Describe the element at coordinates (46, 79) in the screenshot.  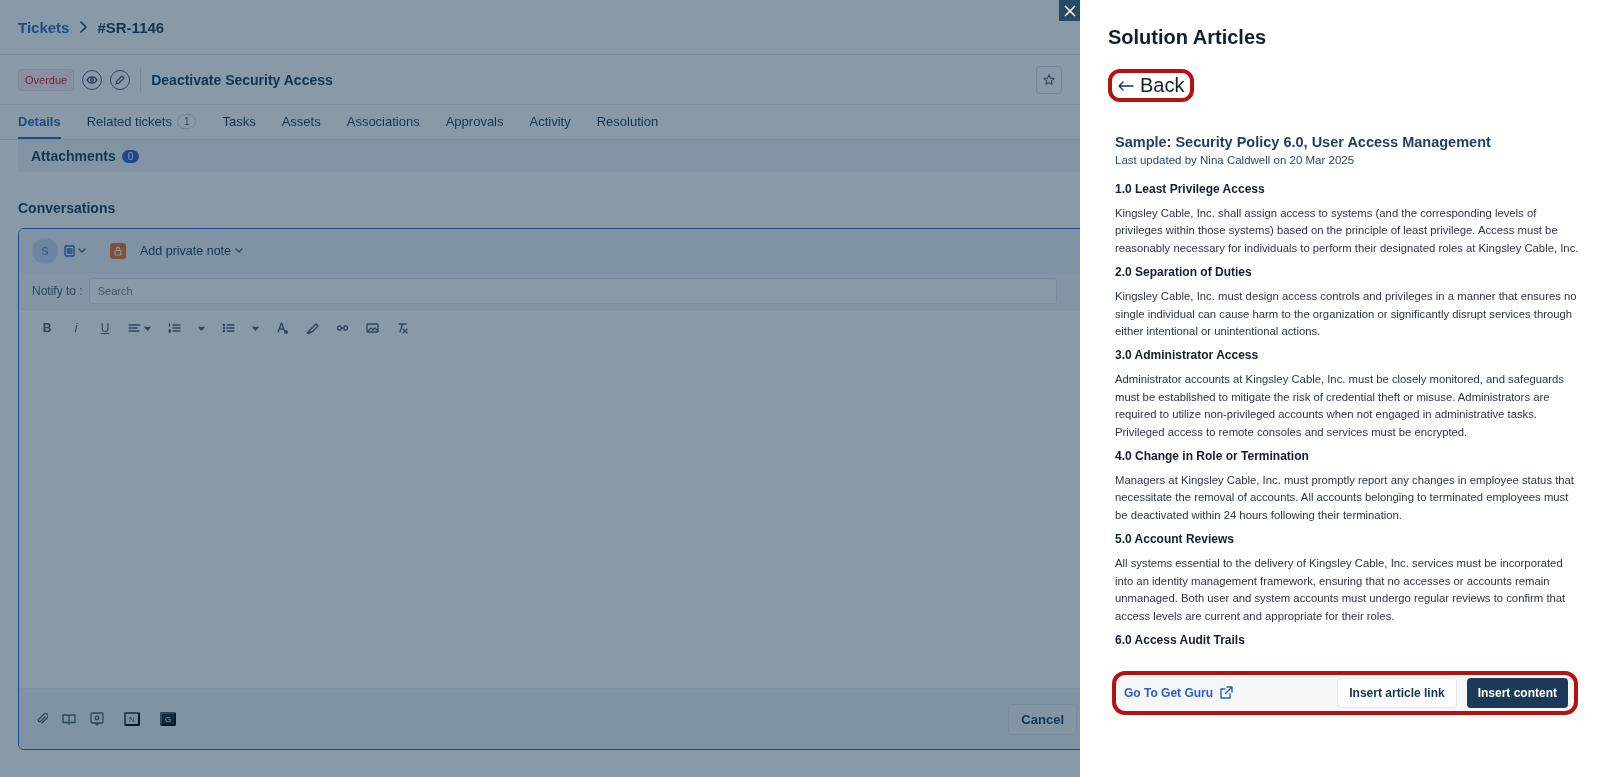
I see `status-badge: Overdue` at that location.